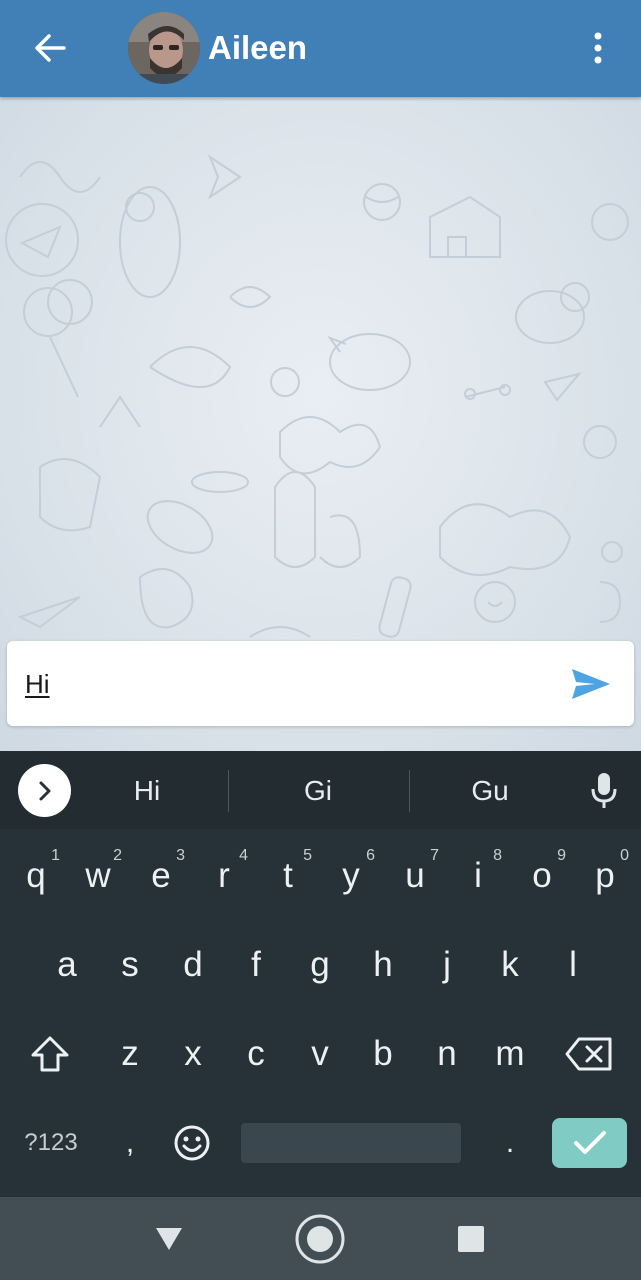 Image resolution: width=641 pixels, height=1280 pixels. I want to click on key-label: e, so click(161, 875).